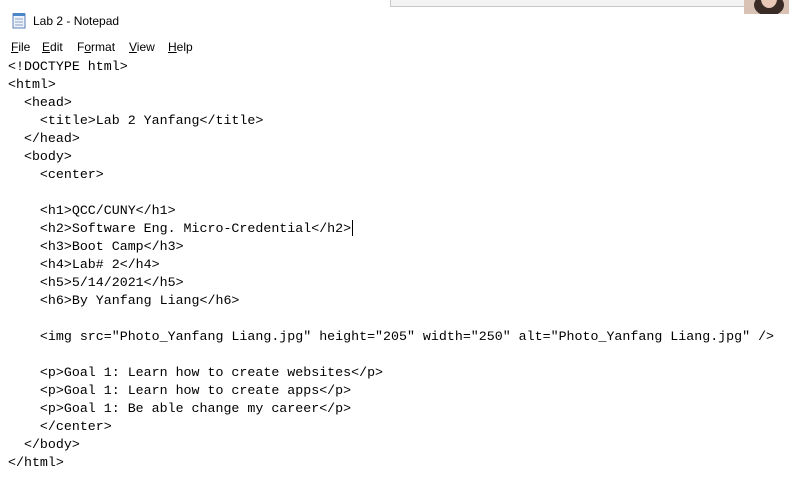 This screenshot has height=487, width=789. What do you see at coordinates (180, 47) in the screenshot?
I see `menu-help: Help` at bounding box center [180, 47].